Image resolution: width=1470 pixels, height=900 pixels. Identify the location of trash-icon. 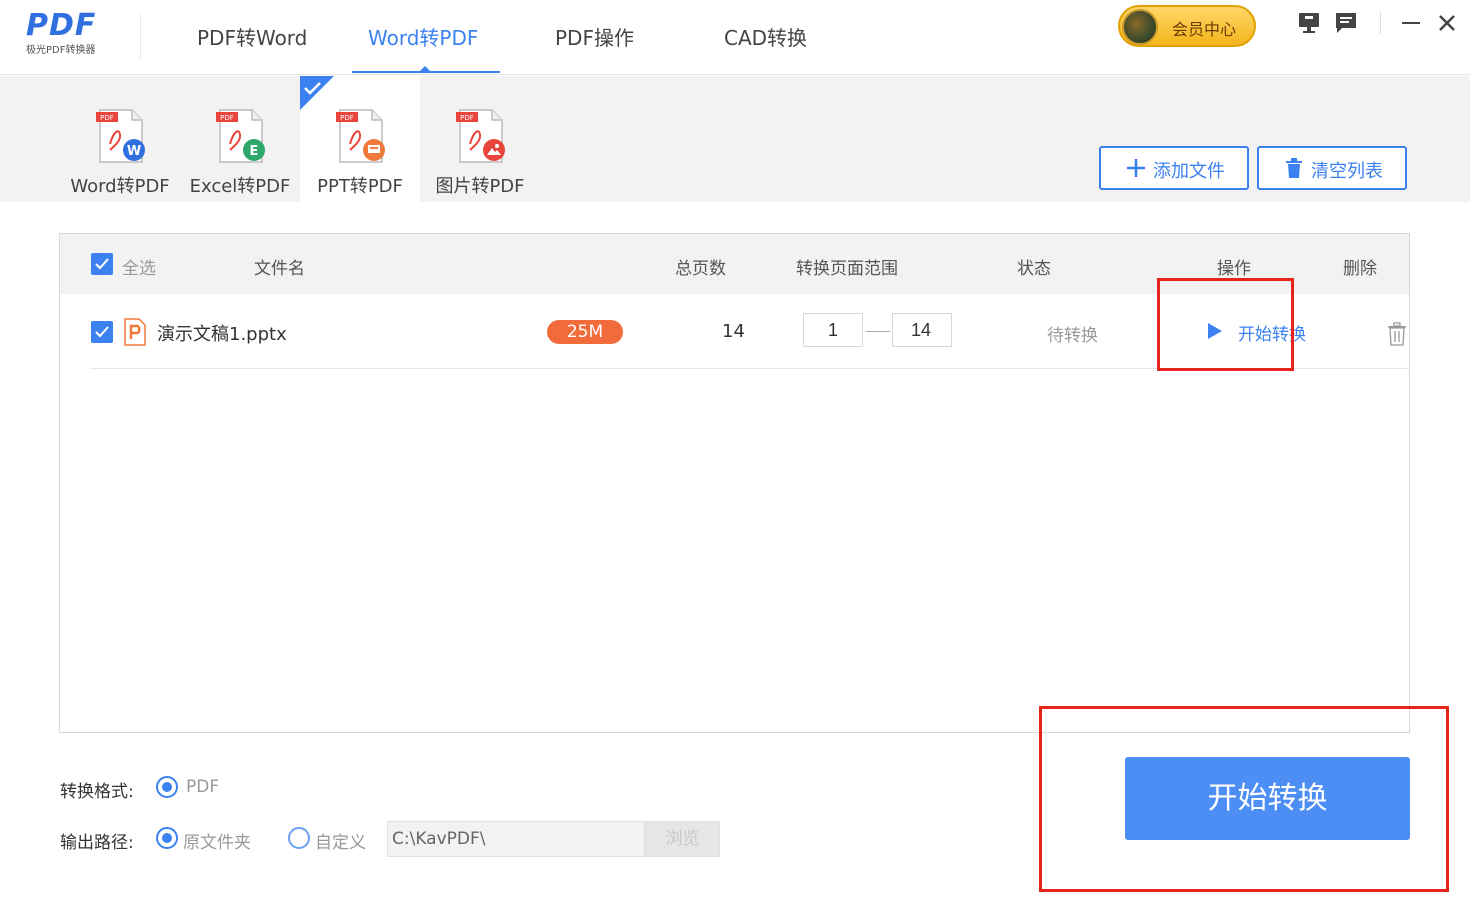
(1294, 168).